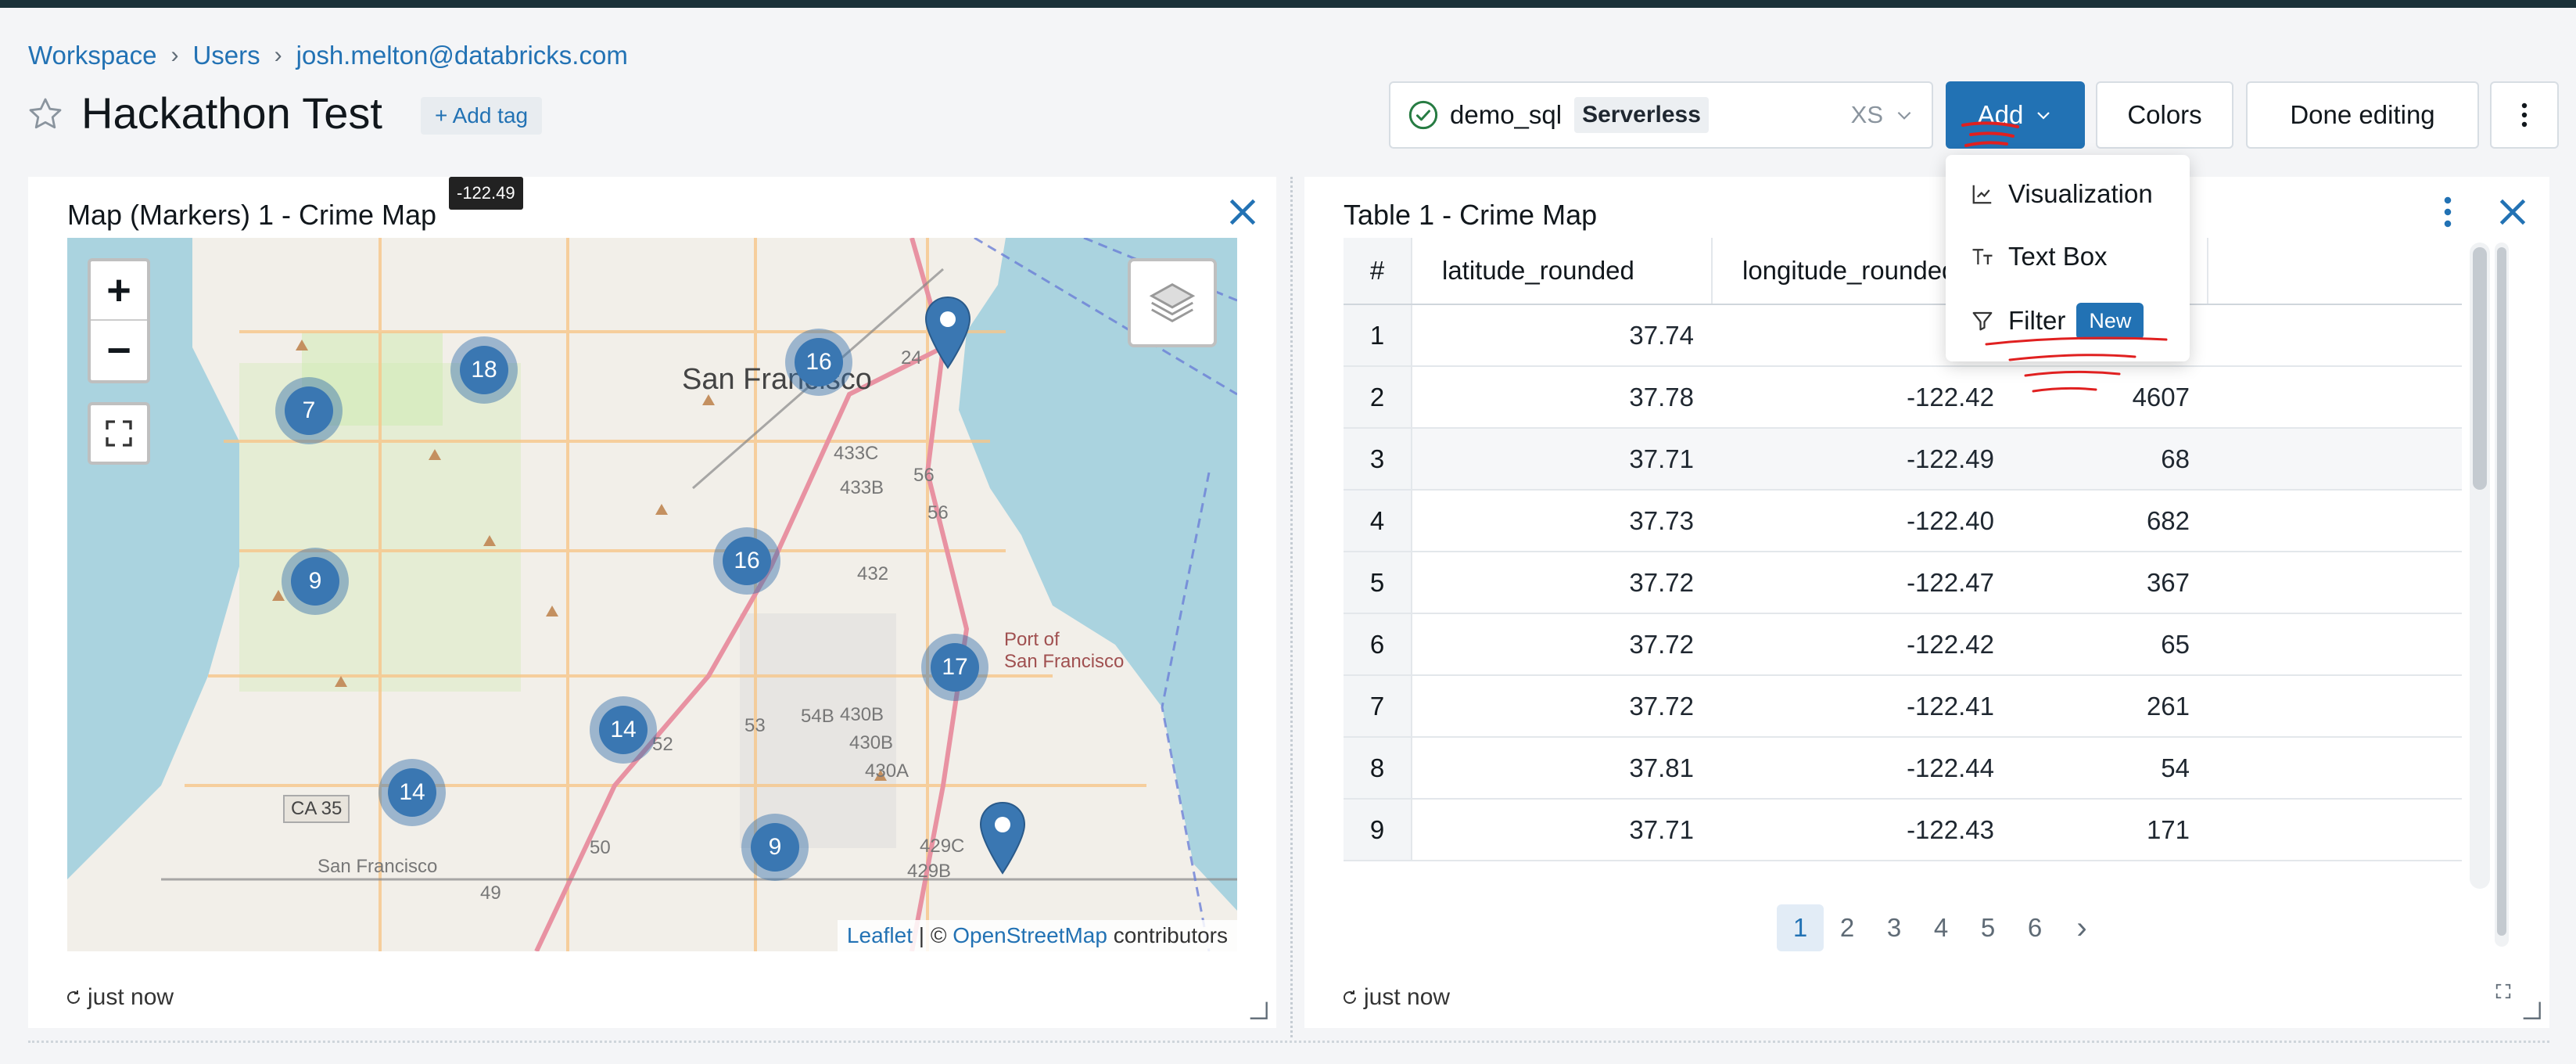 Image resolution: width=2576 pixels, height=1064 pixels. Describe the element at coordinates (1903, 645) in the screenshot. I see `table-row: 6 37.72 -122.42 65` at that location.